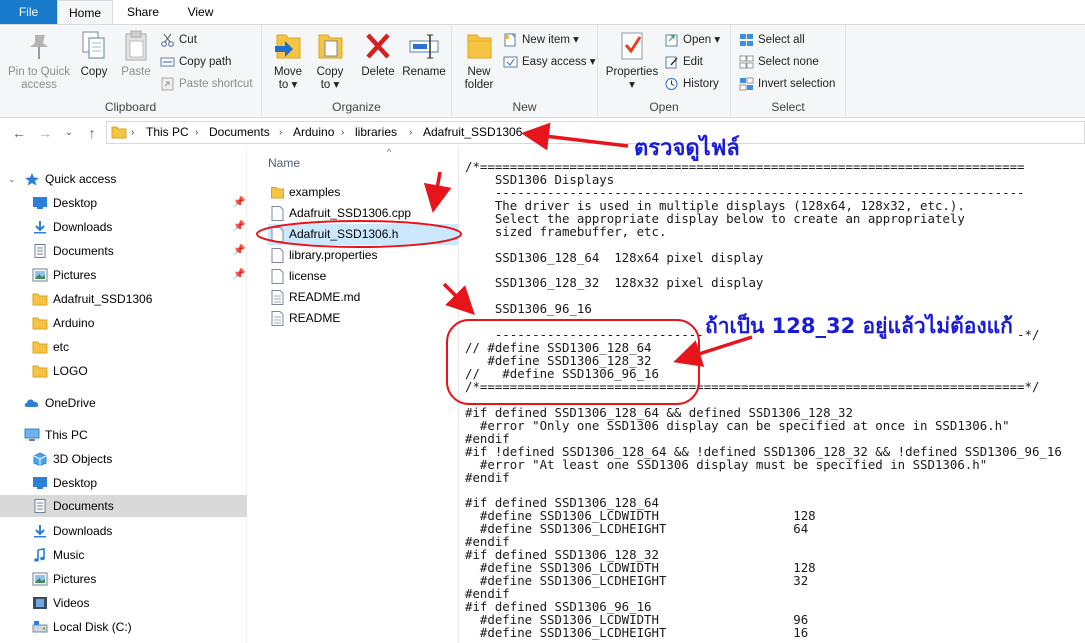 Image resolution: width=1085 pixels, height=643 pixels. Describe the element at coordinates (123, 227) in the screenshot. I see `nav-item-downloads: Downloads 📌` at that location.